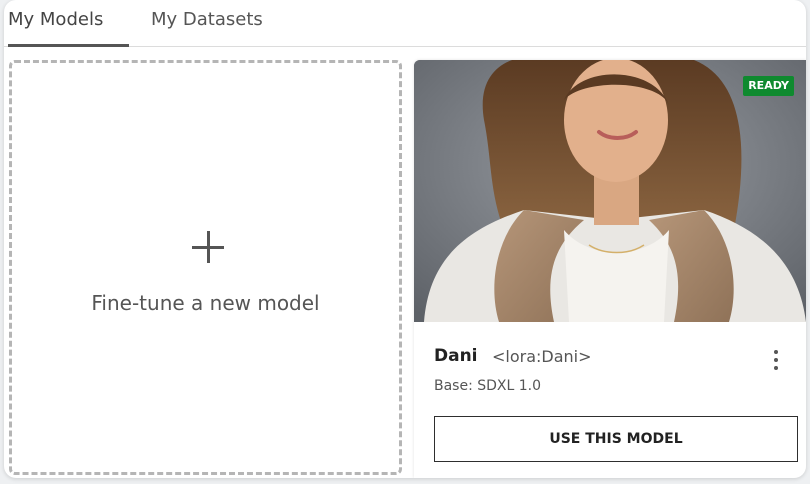 The width and height of the screenshot is (810, 484). What do you see at coordinates (405, 23) in the screenshot?
I see `tab-bar: My Models My Datasets` at bounding box center [405, 23].